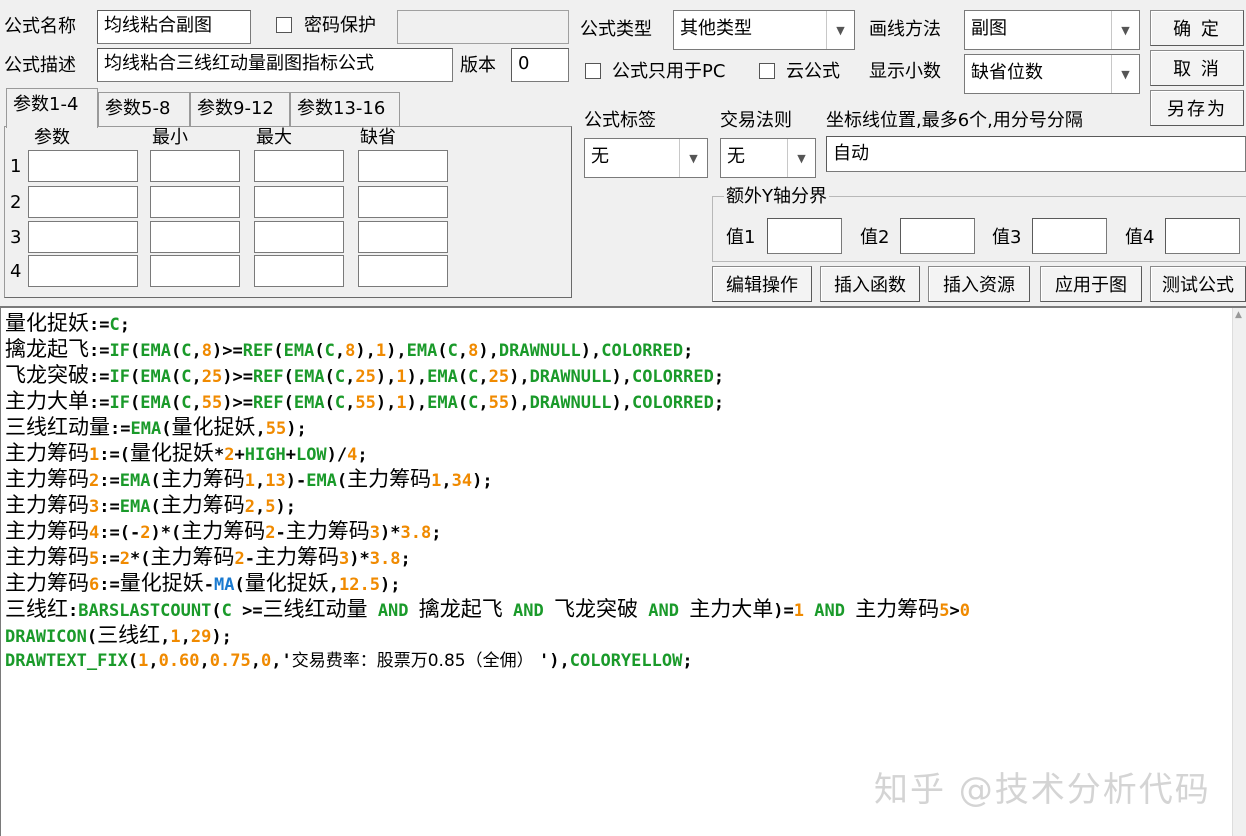 The image size is (1246, 836). Describe the element at coordinates (170, 137) in the screenshot. I see `param-header-min: 最小` at that location.